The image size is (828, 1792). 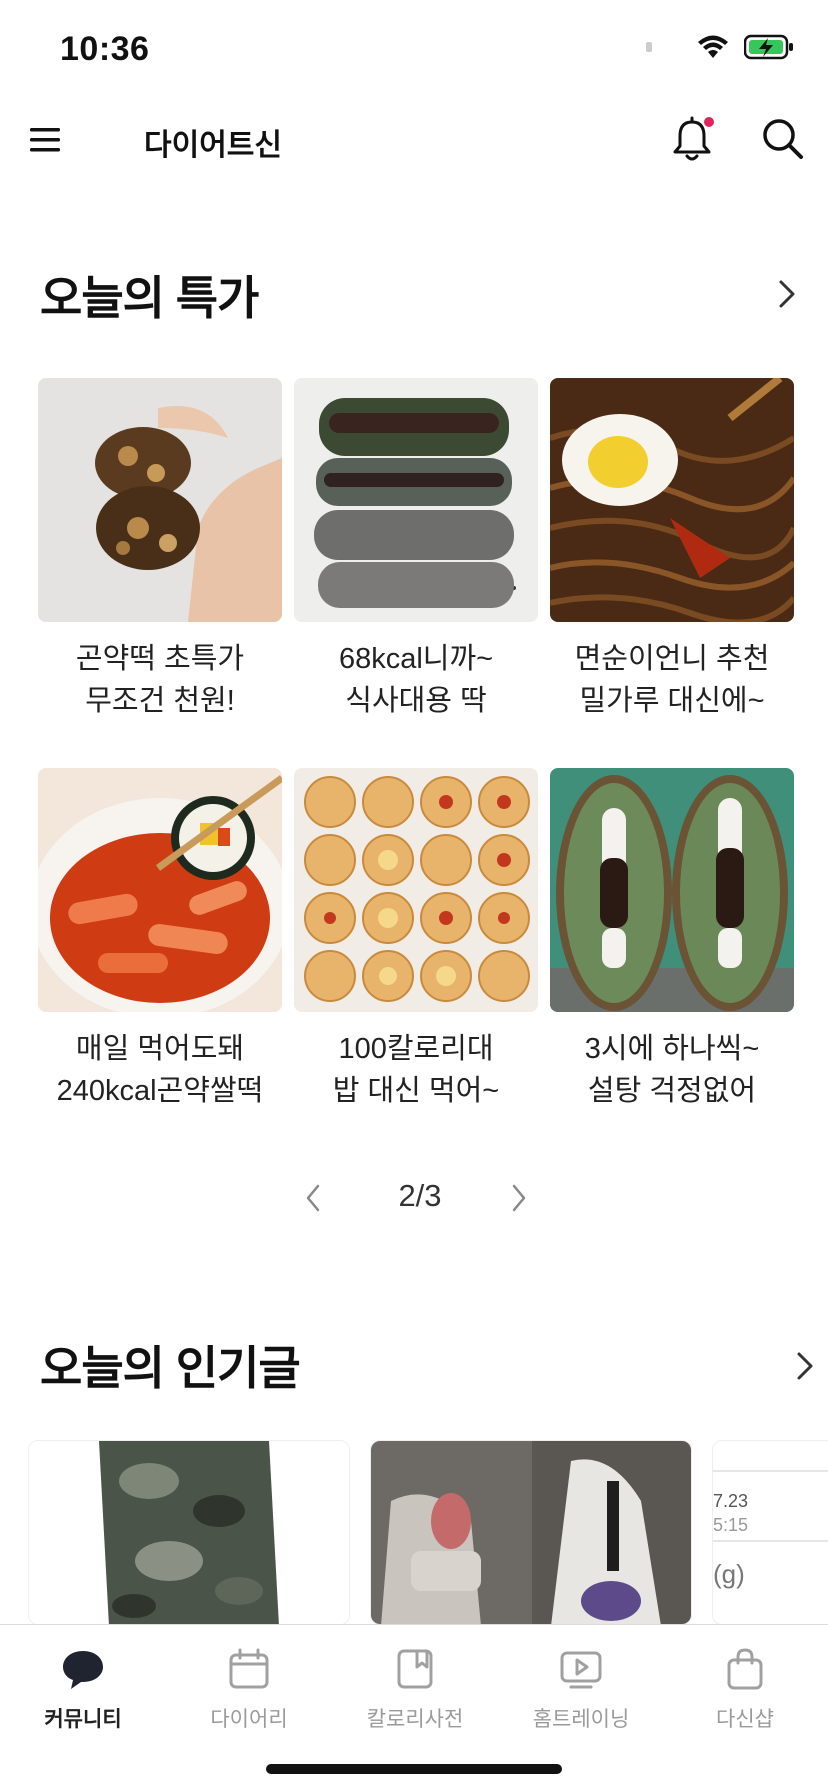 What do you see at coordinates (672, 680) in the screenshot?
I see `deal-caption: 면순이언니 추천 밀가루 대신에~` at bounding box center [672, 680].